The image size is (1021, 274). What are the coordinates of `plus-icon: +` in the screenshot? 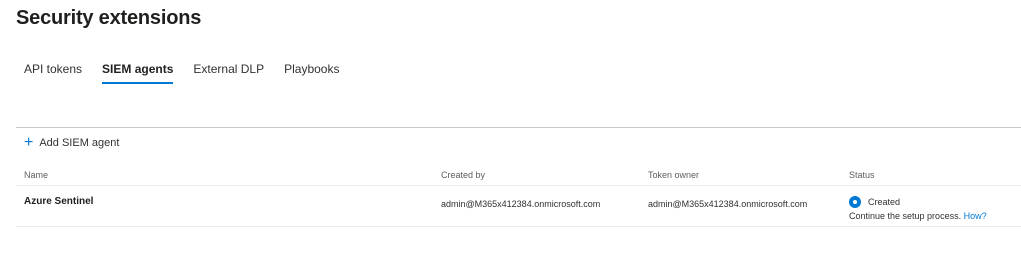 It's located at (29, 142).